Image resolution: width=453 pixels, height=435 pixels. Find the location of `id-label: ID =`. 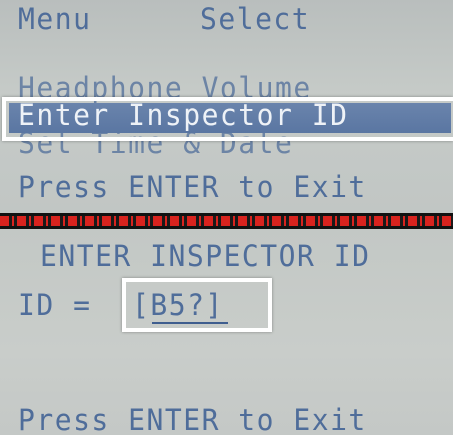

id-label: ID = is located at coordinates (55, 305).